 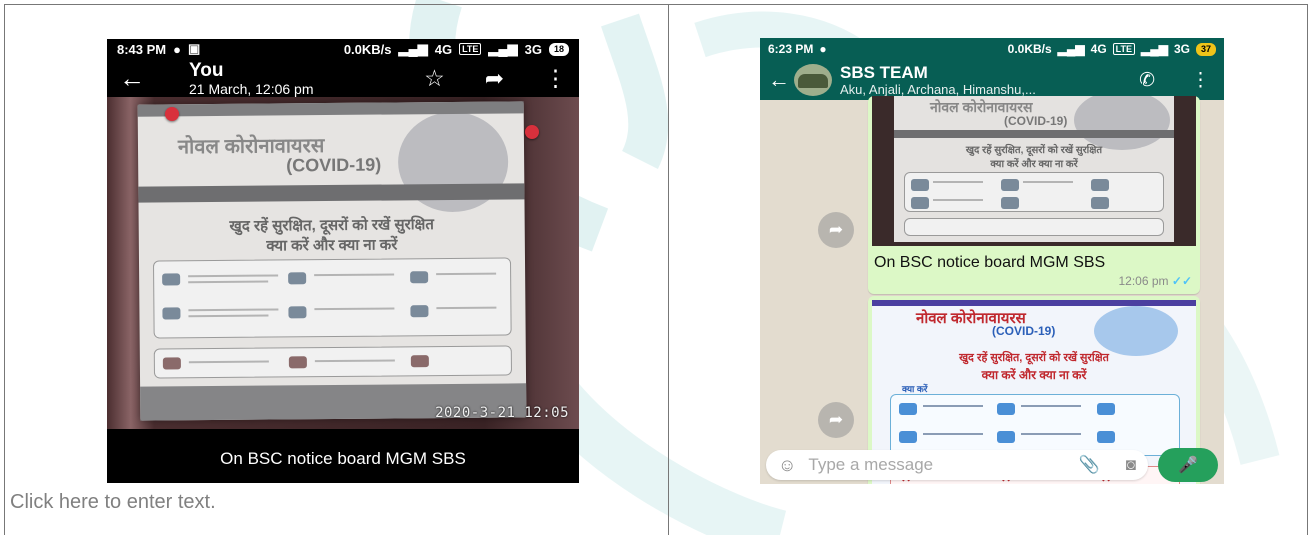 What do you see at coordinates (813, 80) in the screenshot?
I see `group-avatar` at bounding box center [813, 80].